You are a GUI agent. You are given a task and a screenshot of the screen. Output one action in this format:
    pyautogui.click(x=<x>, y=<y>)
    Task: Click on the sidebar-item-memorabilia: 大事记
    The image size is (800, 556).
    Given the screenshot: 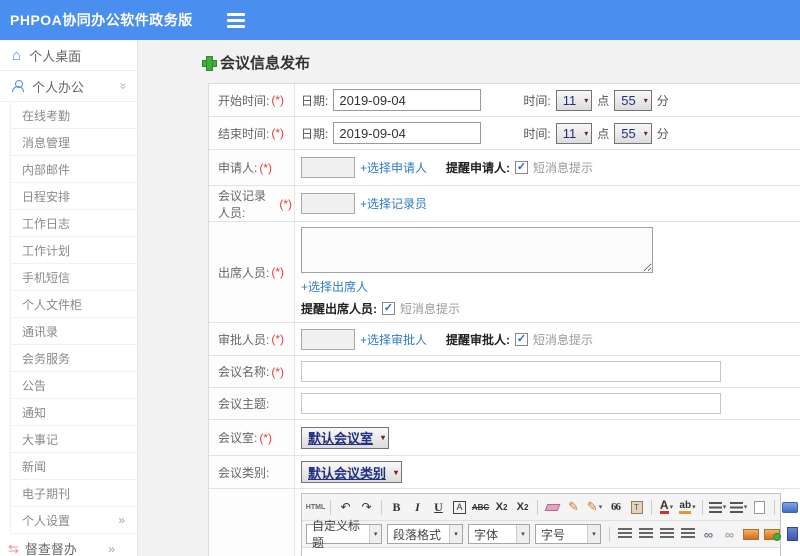 What is the action you would take?
    pyautogui.click(x=74, y=439)
    